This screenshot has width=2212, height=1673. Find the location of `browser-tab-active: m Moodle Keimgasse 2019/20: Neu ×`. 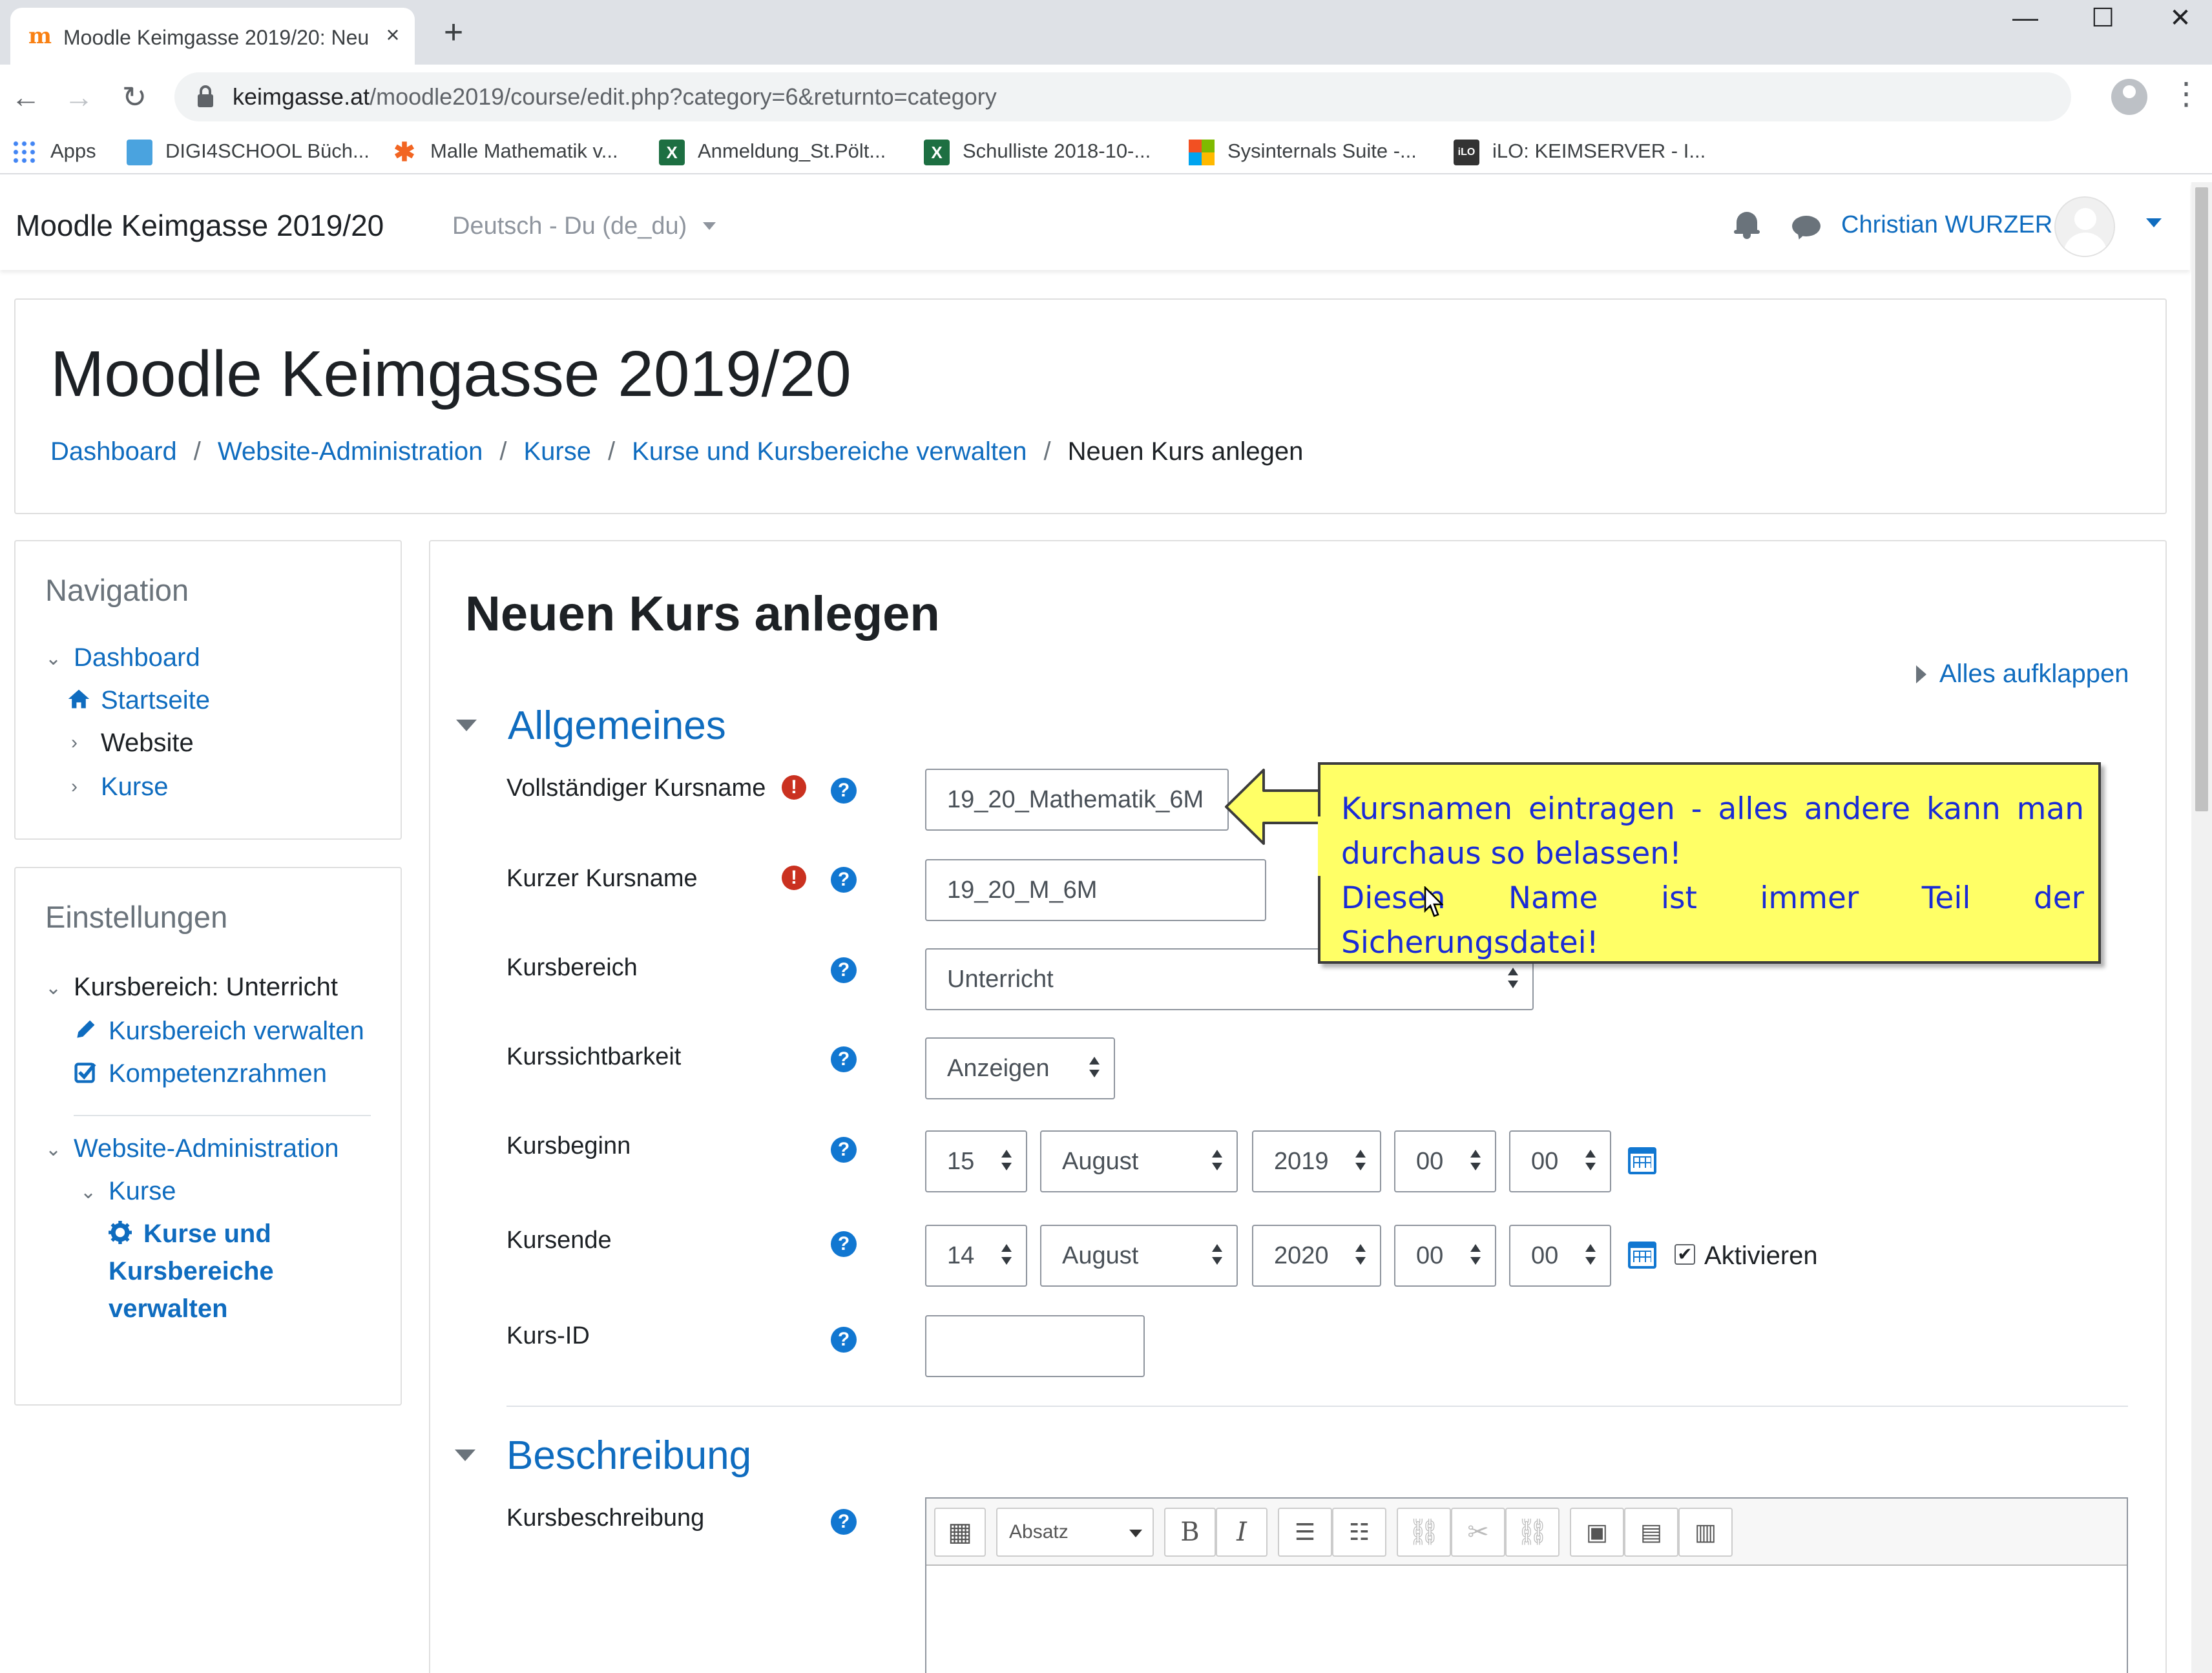

browser-tab-active: m Moodle Keimgasse 2019/20: Neu × is located at coordinates (213, 36).